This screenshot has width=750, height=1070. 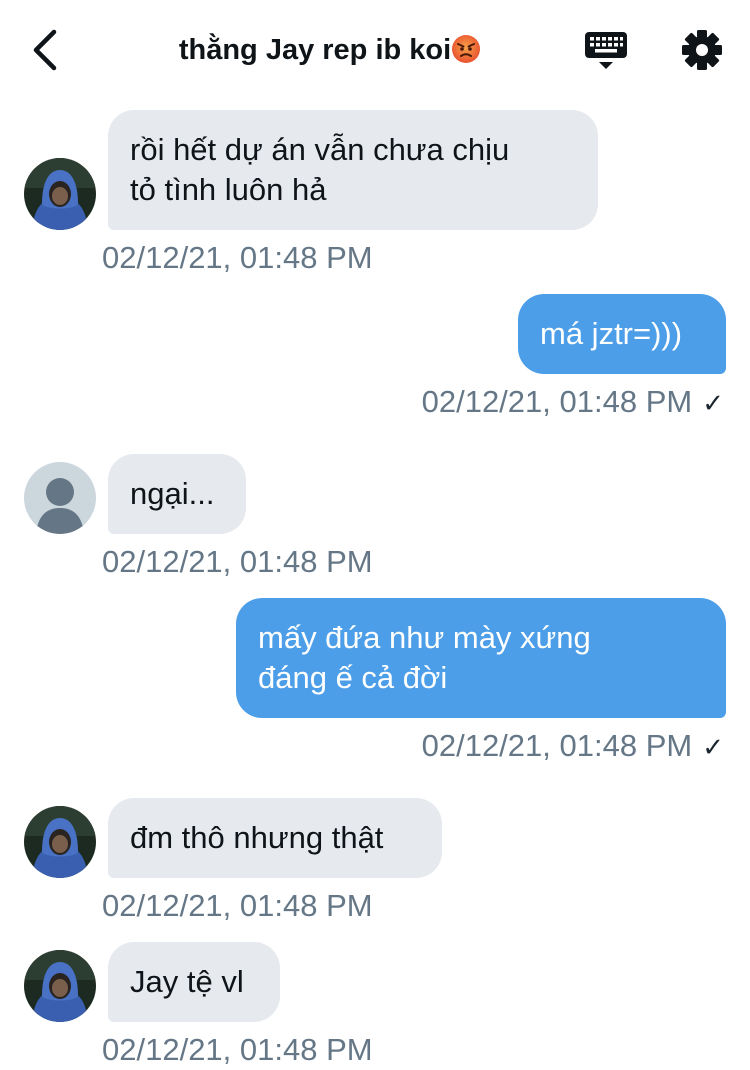 I want to click on back-button, so click(x=46, y=50).